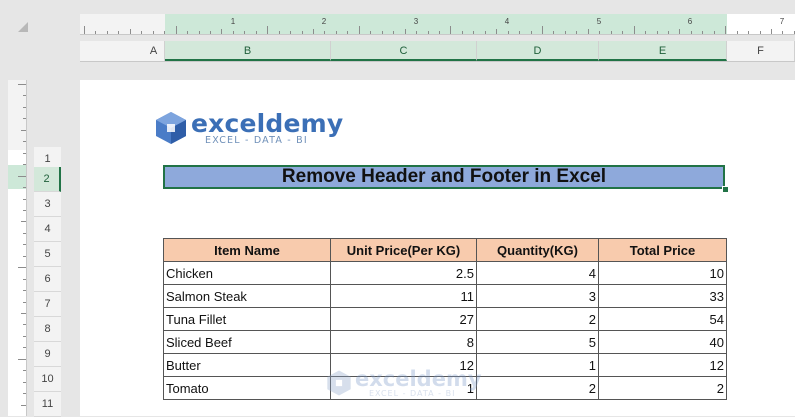 The image size is (795, 417). What do you see at coordinates (444, 177) in the screenshot?
I see `title-cell: Remove Header and Footer in Excel` at bounding box center [444, 177].